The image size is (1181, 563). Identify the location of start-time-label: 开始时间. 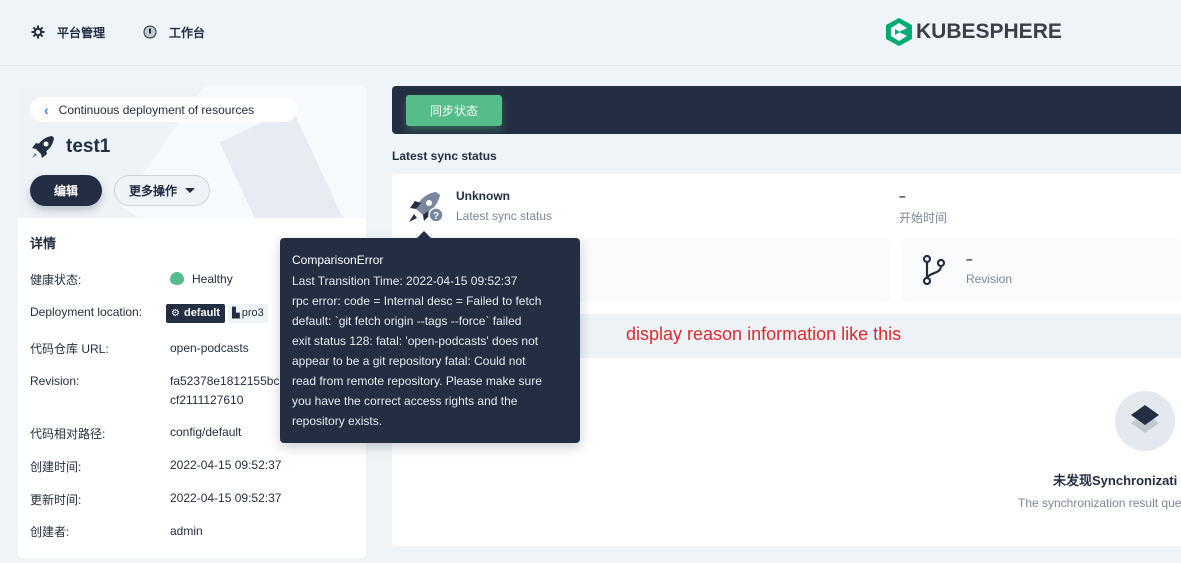
(923, 218).